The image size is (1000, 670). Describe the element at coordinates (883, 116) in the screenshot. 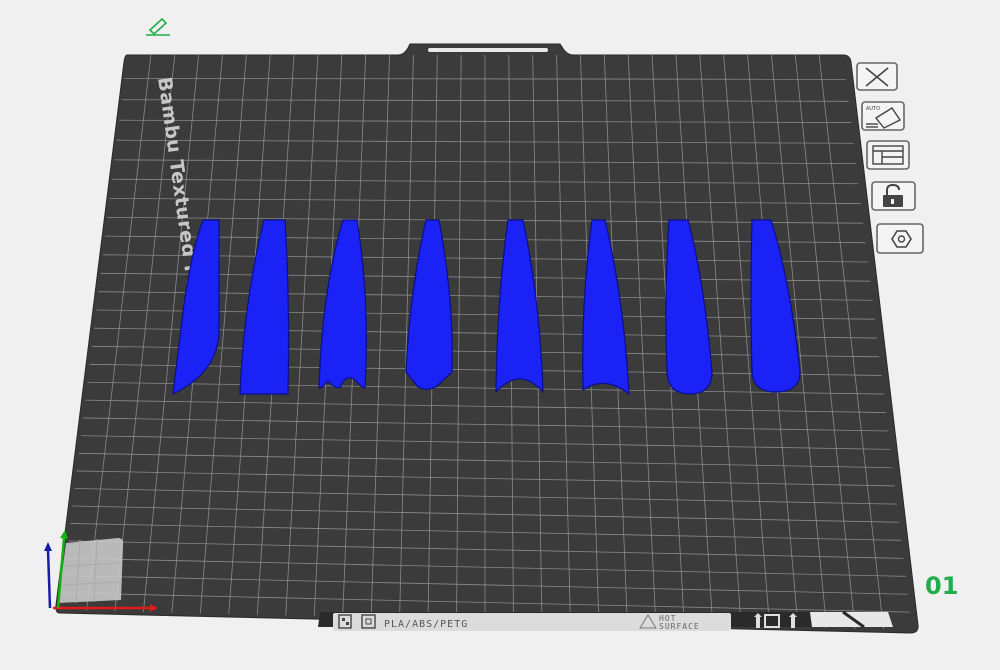

I see `auto-orient-button: AUTO` at that location.